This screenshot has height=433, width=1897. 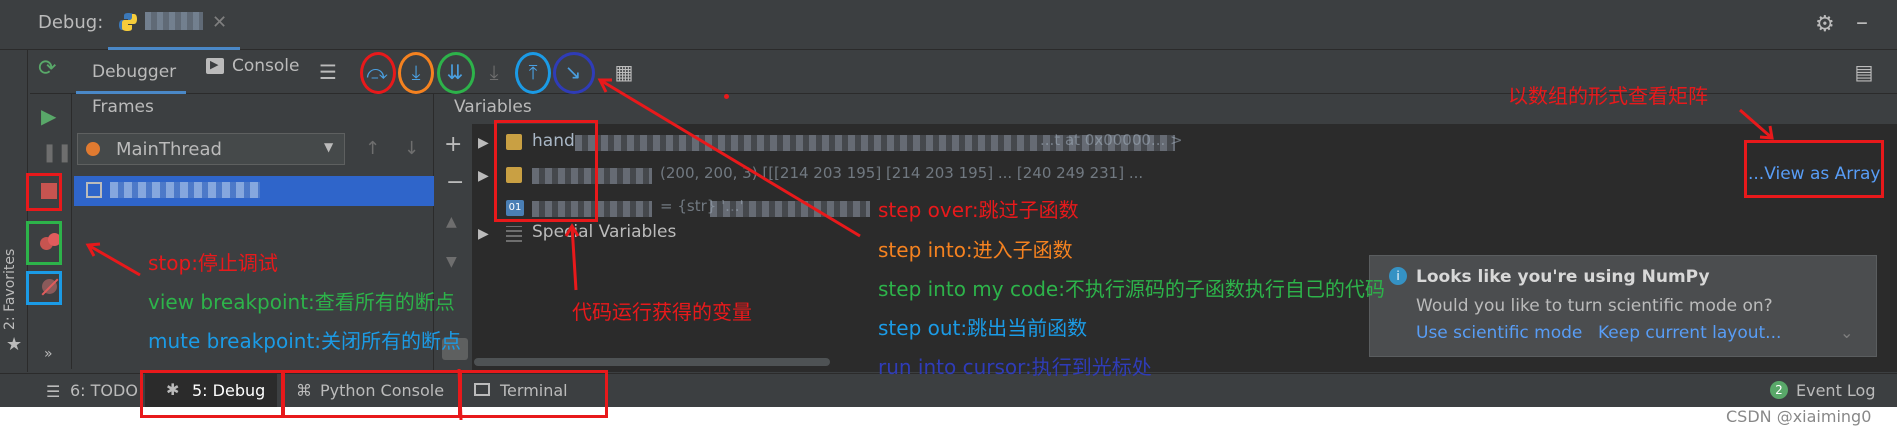 I want to click on thread-status-icon, so click(x=93, y=149).